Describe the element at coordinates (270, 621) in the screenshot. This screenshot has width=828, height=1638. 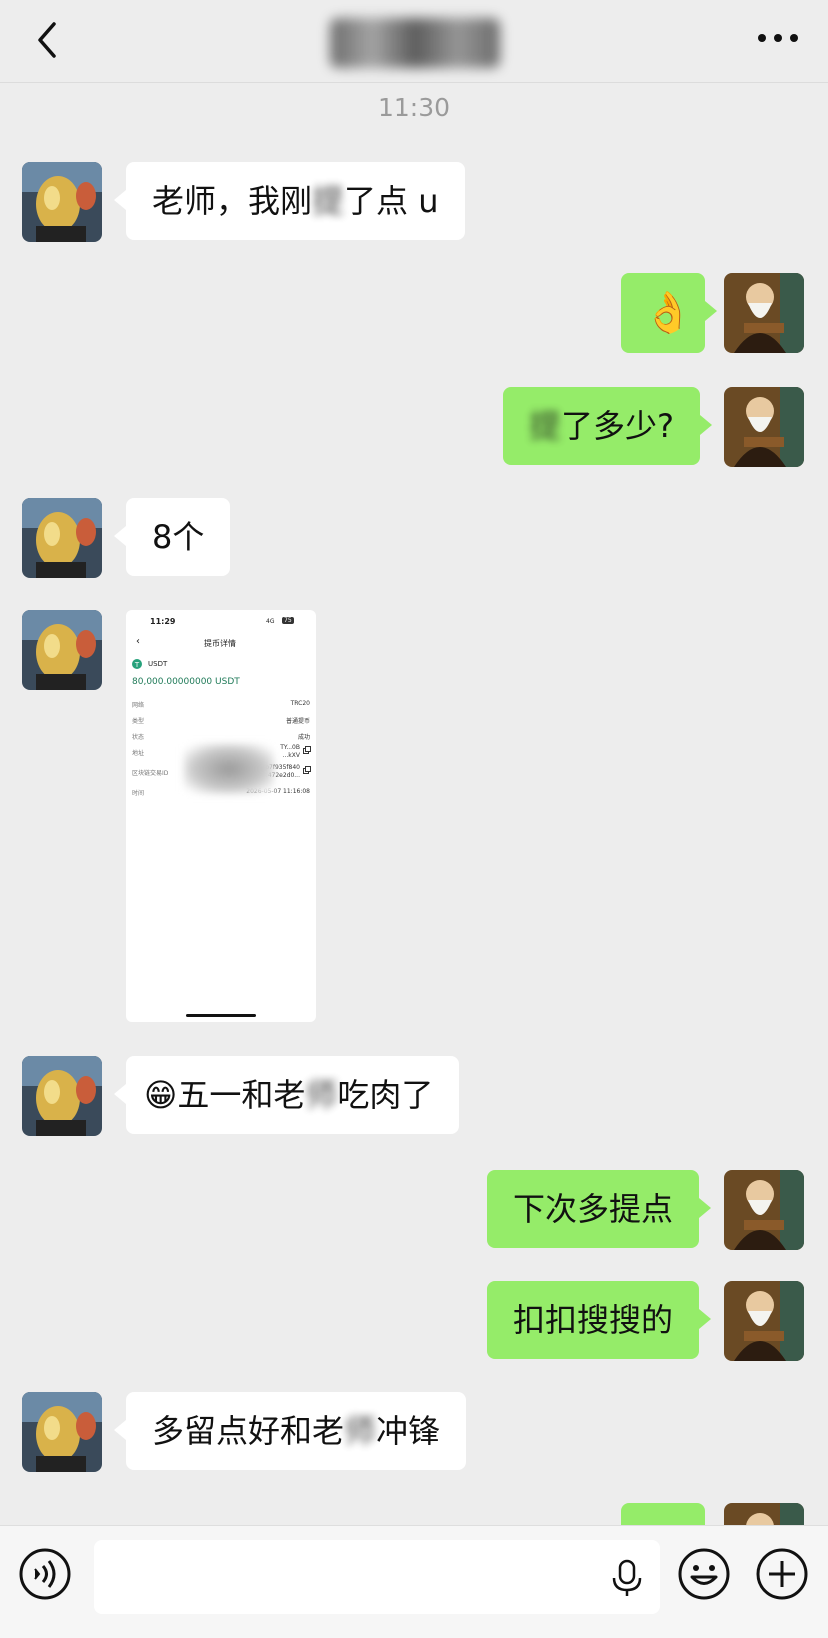
I see `network-indicator: 4G` at that location.